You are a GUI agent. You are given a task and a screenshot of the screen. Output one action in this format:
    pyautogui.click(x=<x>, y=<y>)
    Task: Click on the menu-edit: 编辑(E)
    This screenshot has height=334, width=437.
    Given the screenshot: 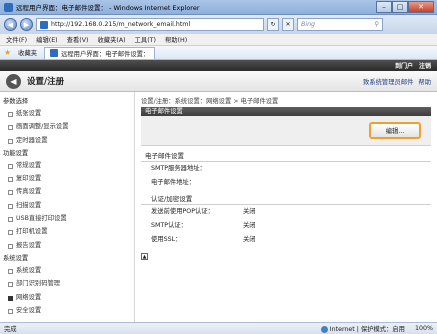 What is the action you would take?
    pyautogui.click(x=47, y=39)
    